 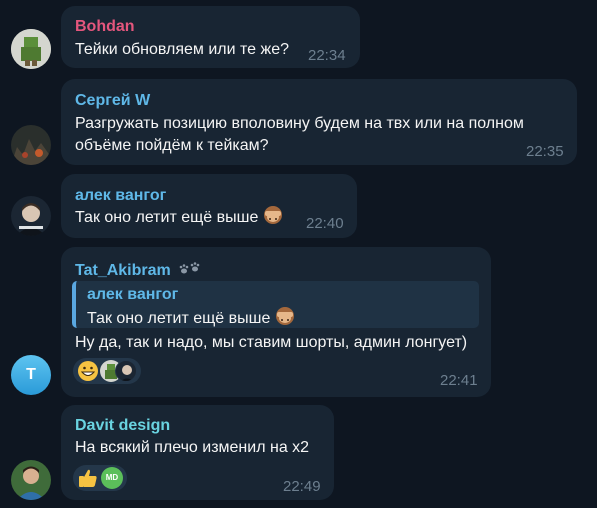 I want to click on avatar-bohdan, so click(x=31, y=49).